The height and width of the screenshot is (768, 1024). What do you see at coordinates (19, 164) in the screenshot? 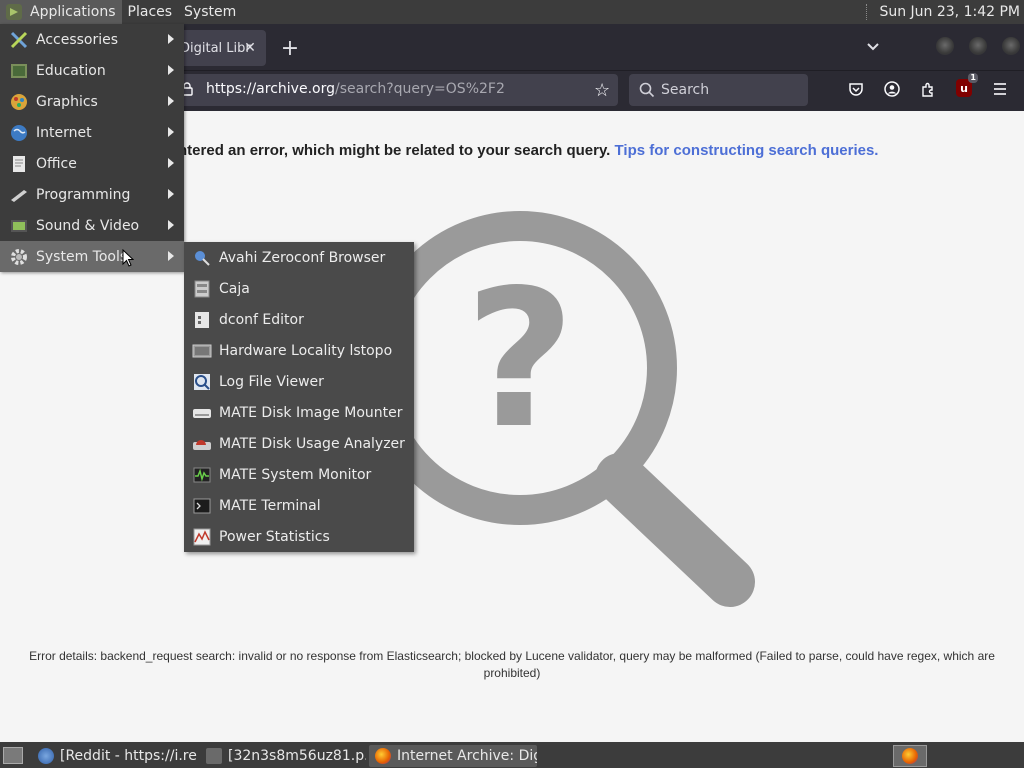
I see `office-icon` at bounding box center [19, 164].